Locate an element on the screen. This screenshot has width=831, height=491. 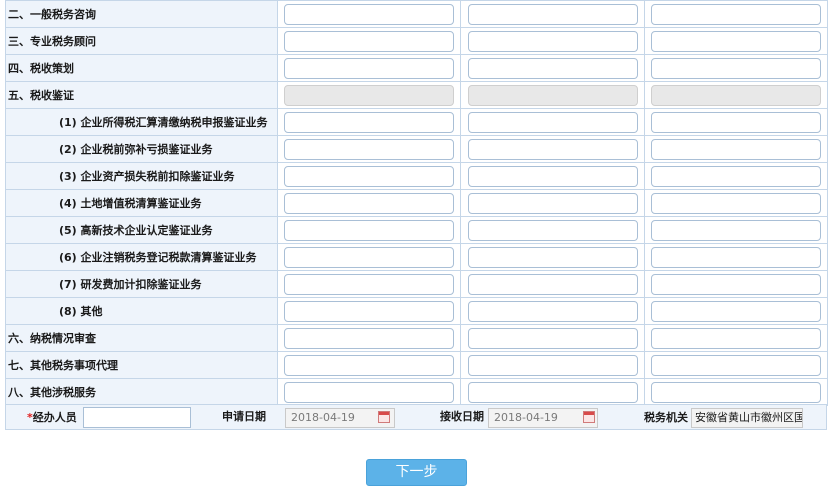
table-row: 二、一般税务咨询 is located at coordinates (416, 14).